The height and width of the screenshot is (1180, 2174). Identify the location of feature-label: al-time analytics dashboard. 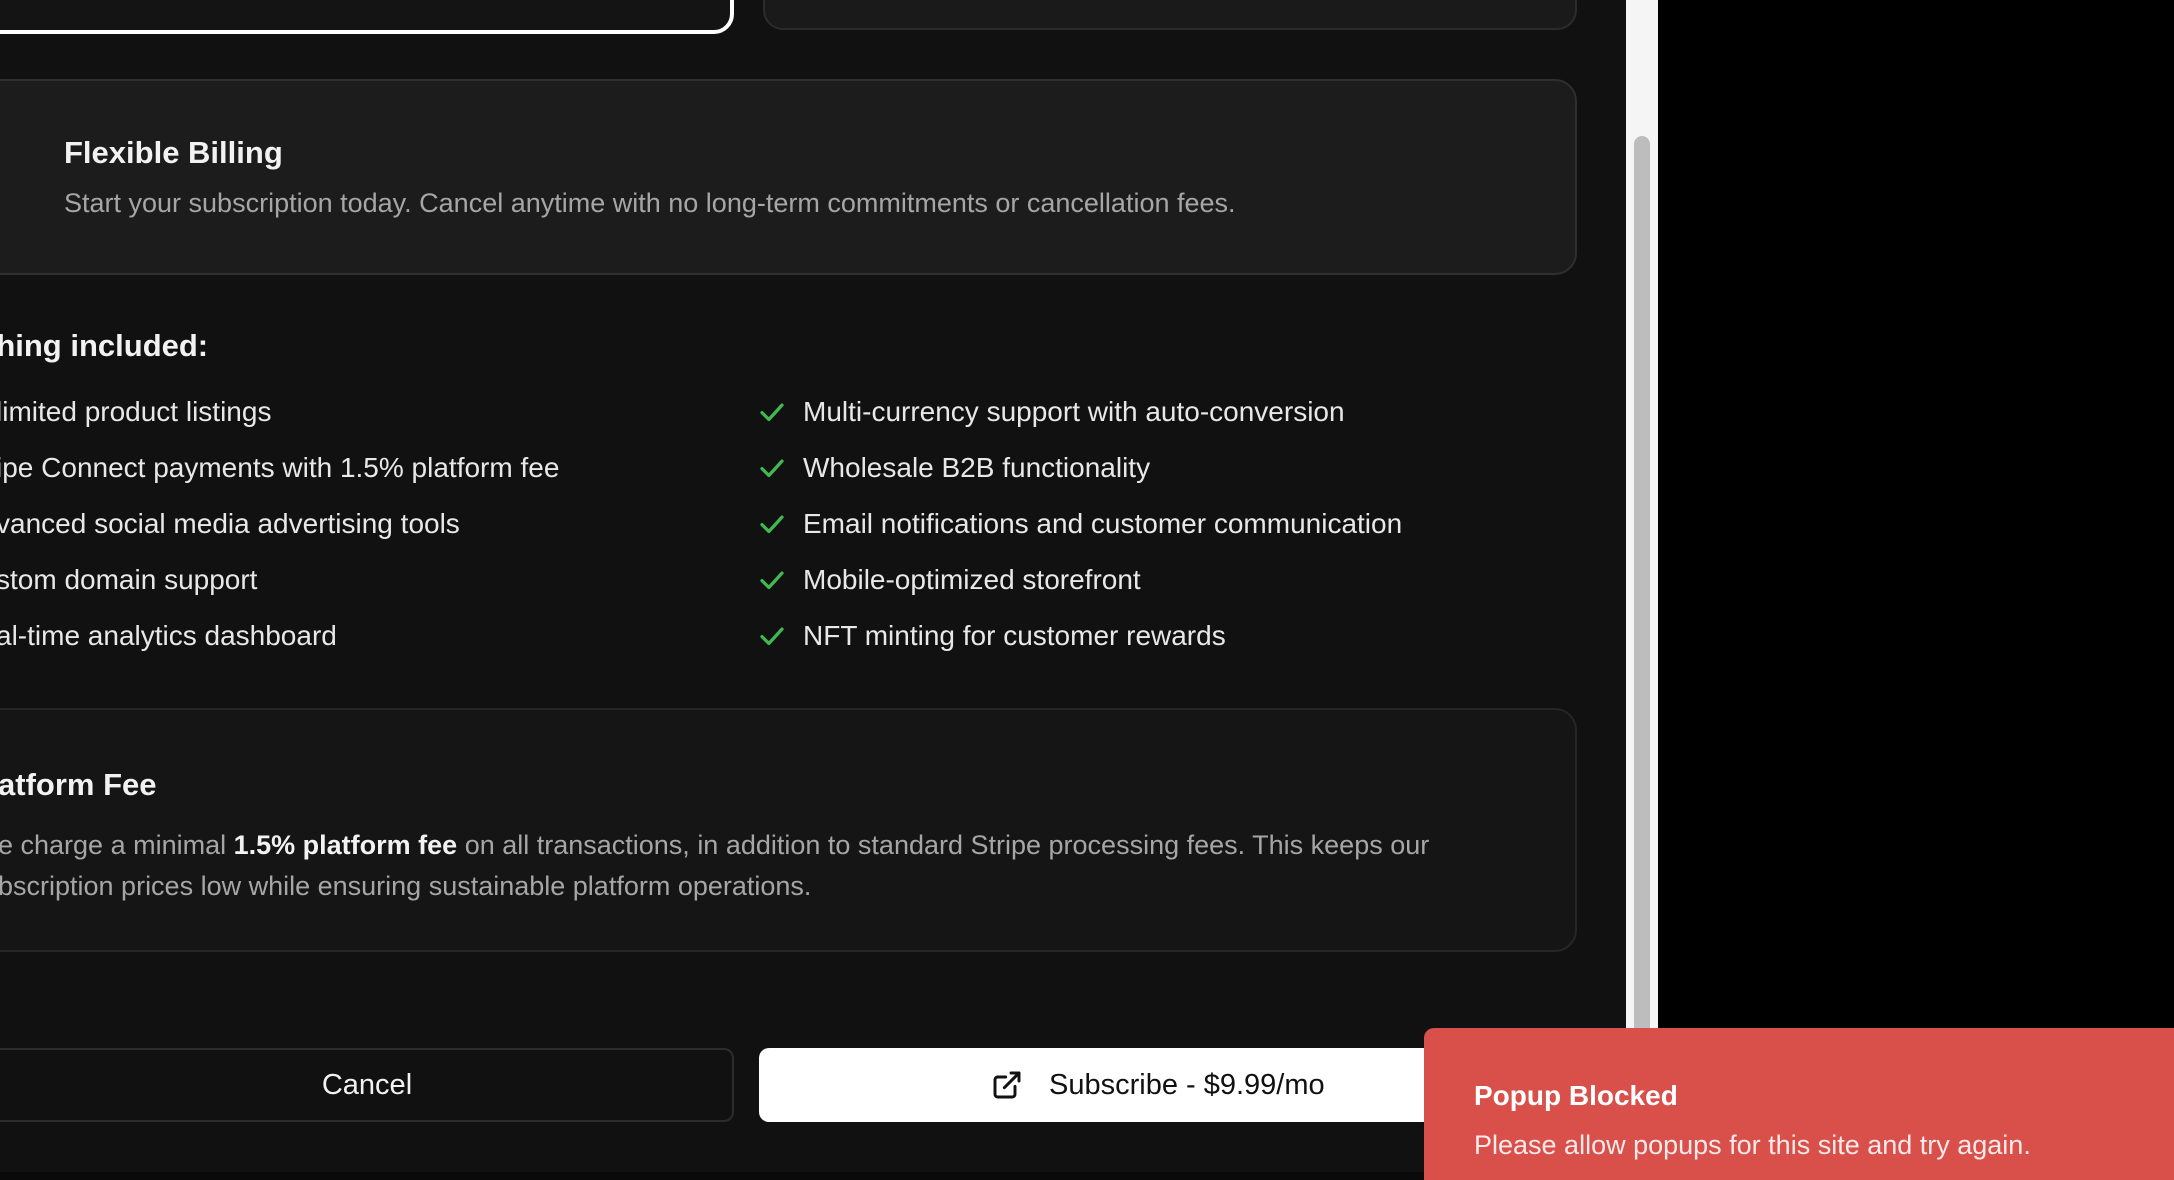
(168, 635).